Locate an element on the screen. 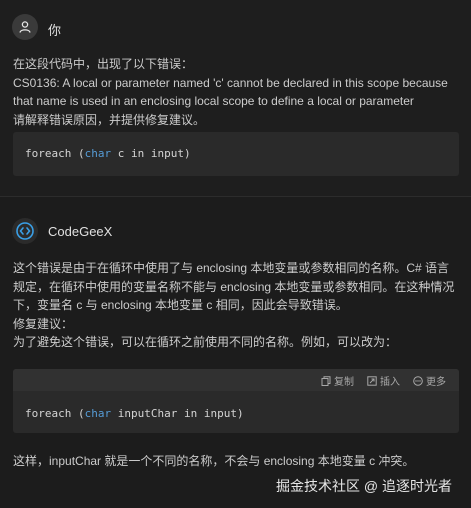 The height and width of the screenshot is (508, 471). copy-icon is located at coordinates (326, 380).